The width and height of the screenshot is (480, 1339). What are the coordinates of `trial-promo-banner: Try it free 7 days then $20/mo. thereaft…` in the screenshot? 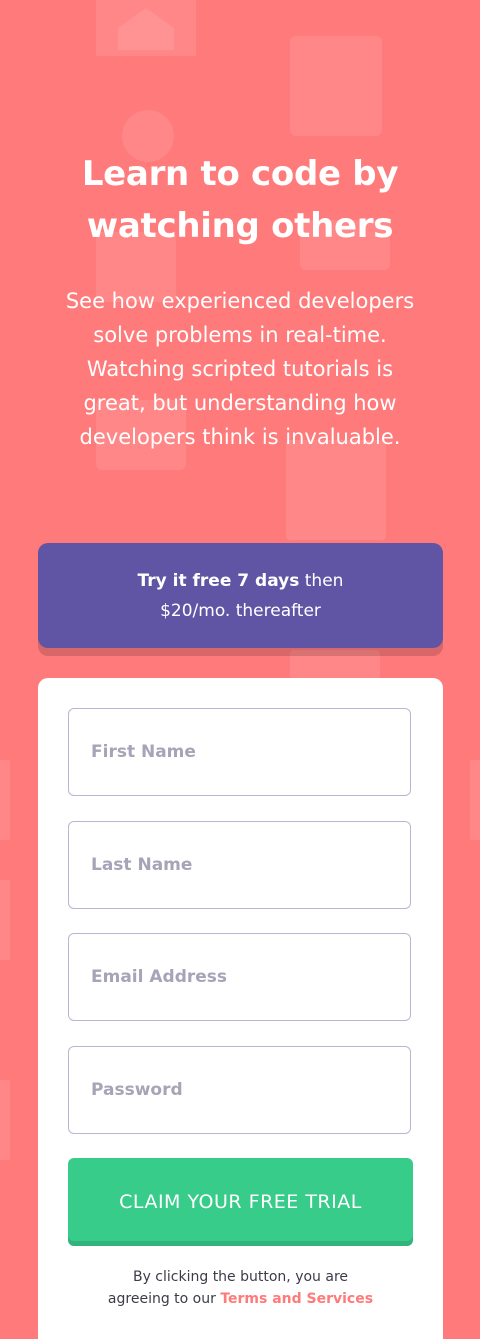 It's located at (240, 595).